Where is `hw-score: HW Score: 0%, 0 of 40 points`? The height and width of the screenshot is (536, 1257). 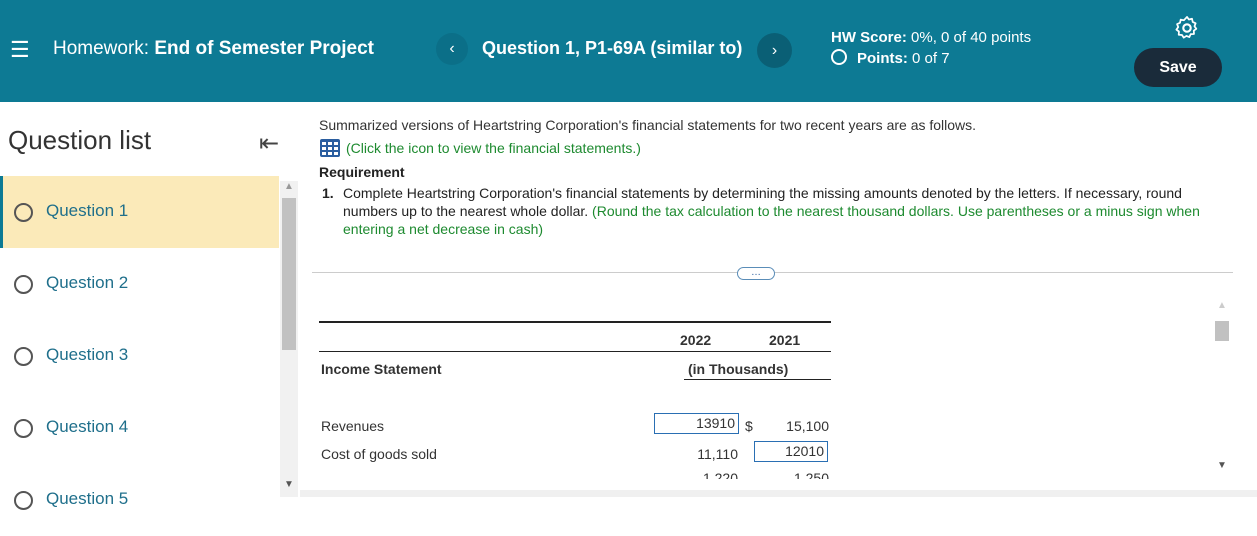
hw-score: HW Score: 0%, 0 of 40 points is located at coordinates (931, 37).